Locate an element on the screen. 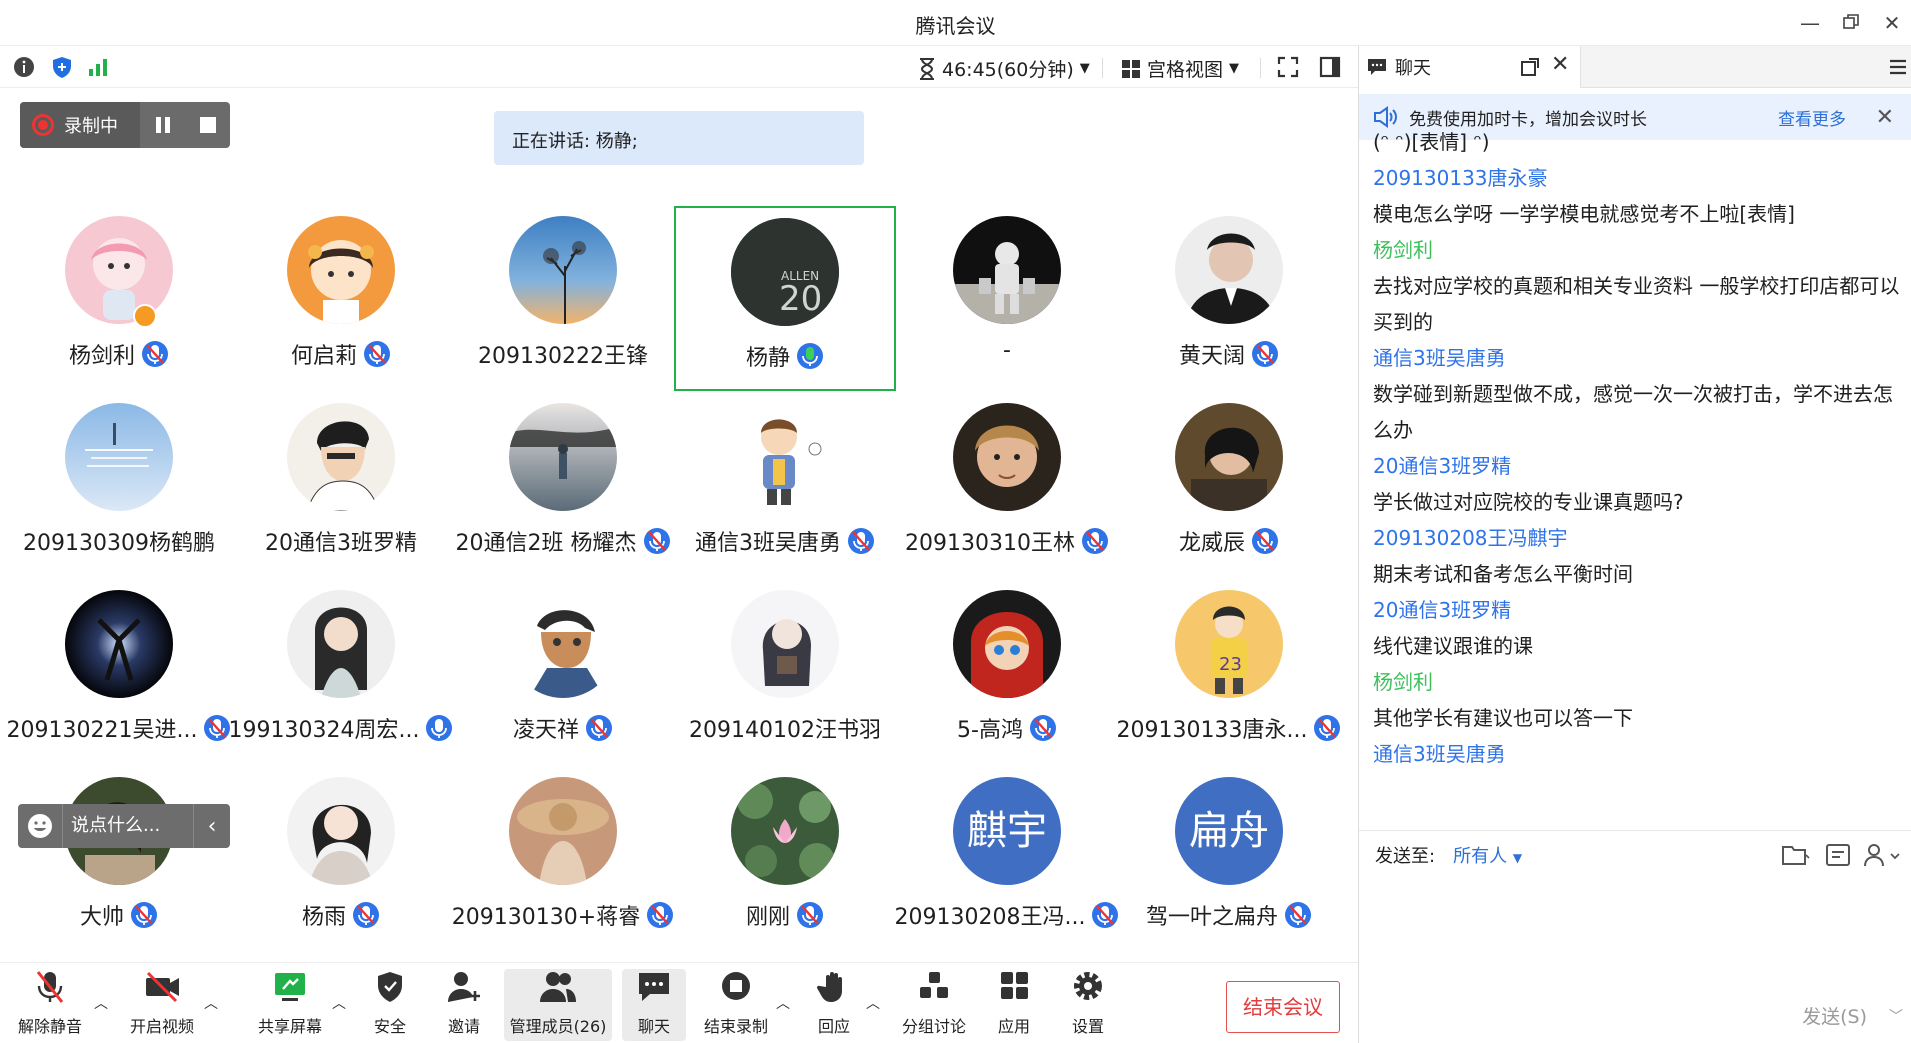 Image resolution: width=1911 pixels, height=1043 pixels. chat-sender: 209130133唐永豪 is located at coordinates (1460, 178).